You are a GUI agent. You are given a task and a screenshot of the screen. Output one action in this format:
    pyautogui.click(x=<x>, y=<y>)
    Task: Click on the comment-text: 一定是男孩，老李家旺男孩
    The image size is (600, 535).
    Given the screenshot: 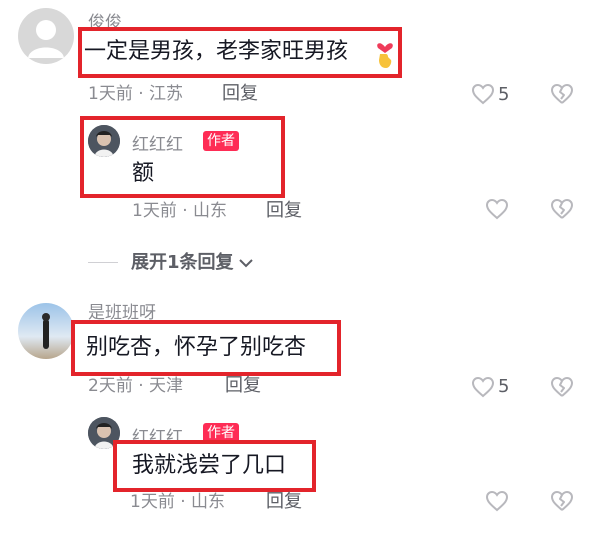 What is the action you would take?
    pyautogui.click(x=216, y=51)
    